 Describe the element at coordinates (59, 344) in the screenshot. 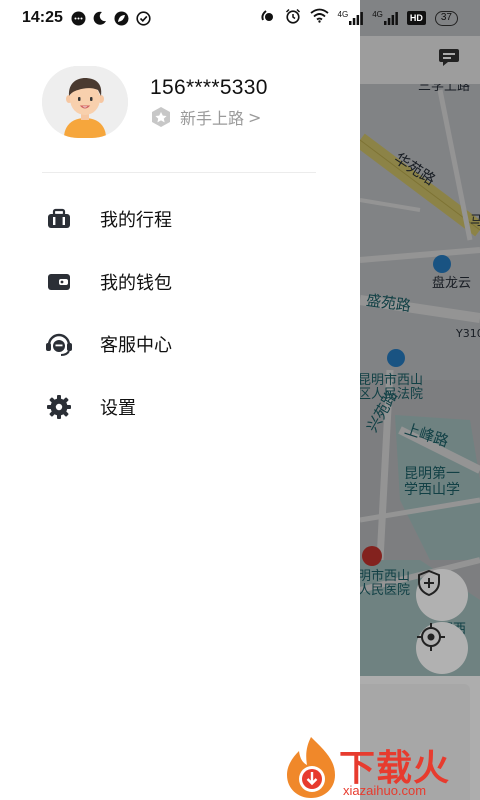

I see `headset-icon` at that location.